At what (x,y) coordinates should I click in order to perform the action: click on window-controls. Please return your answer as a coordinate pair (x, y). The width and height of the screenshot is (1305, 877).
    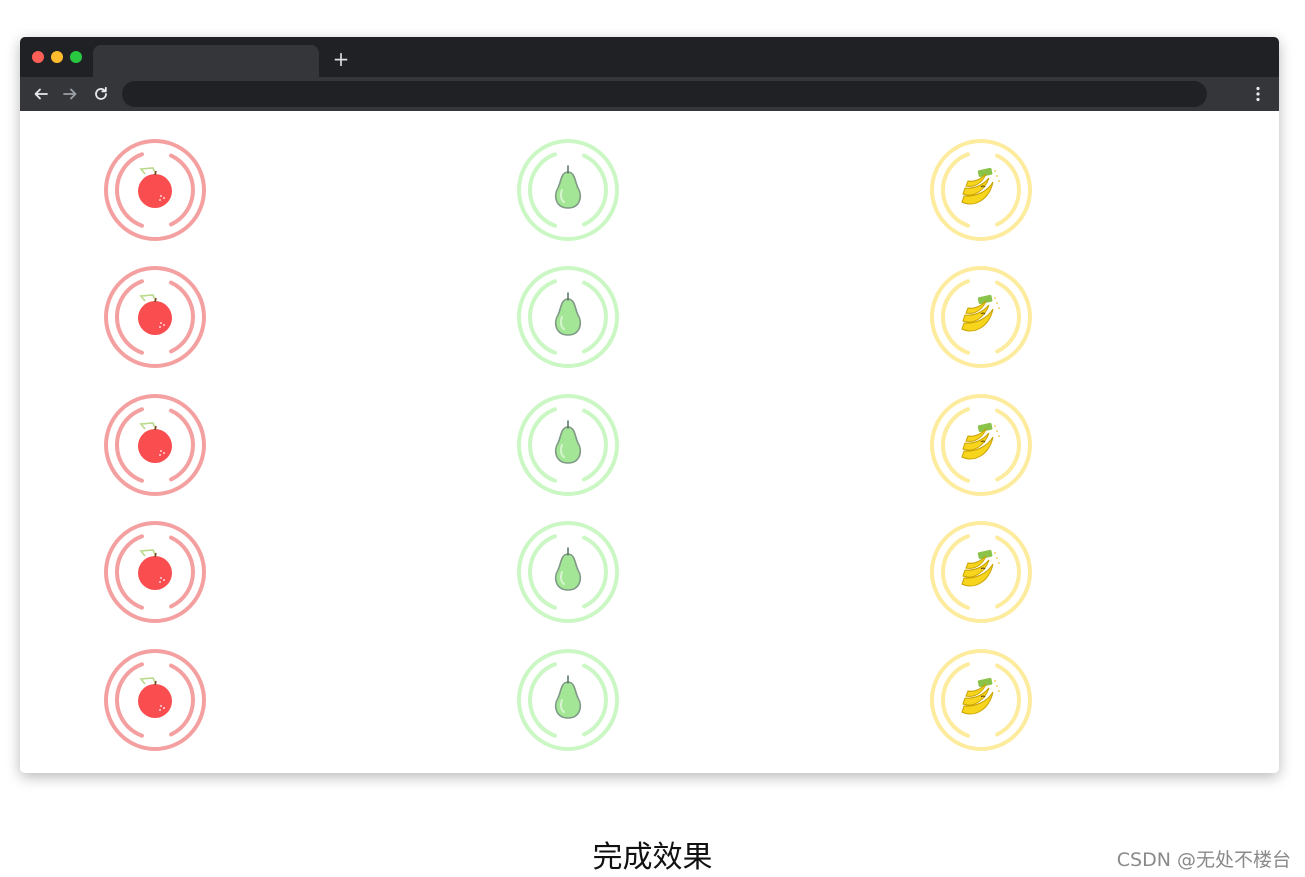
    Looking at the image, I should click on (57, 57).